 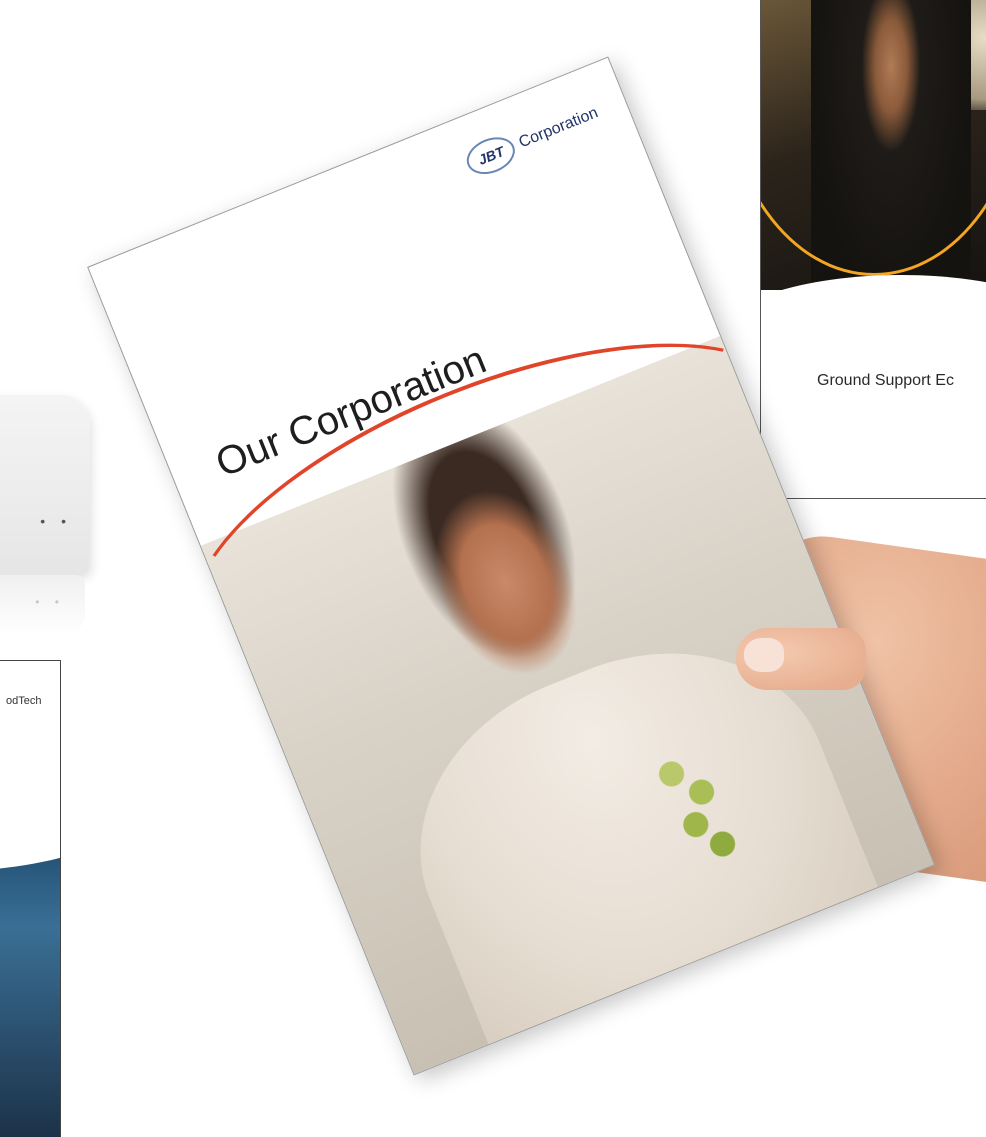 I want to click on thumb, so click(x=801, y=659).